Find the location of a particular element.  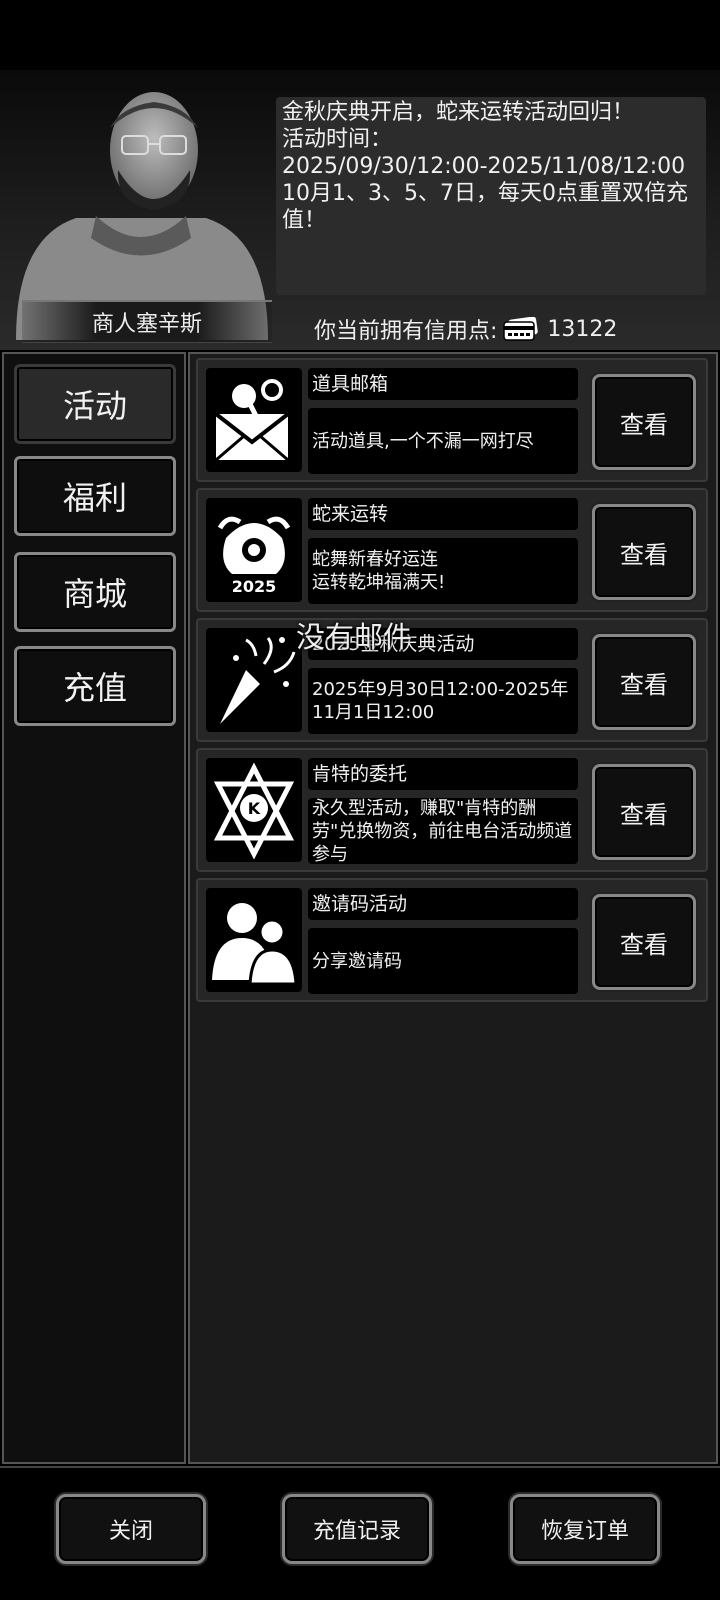

toast-message: 没有邮件 is located at coordinates (354, 637).